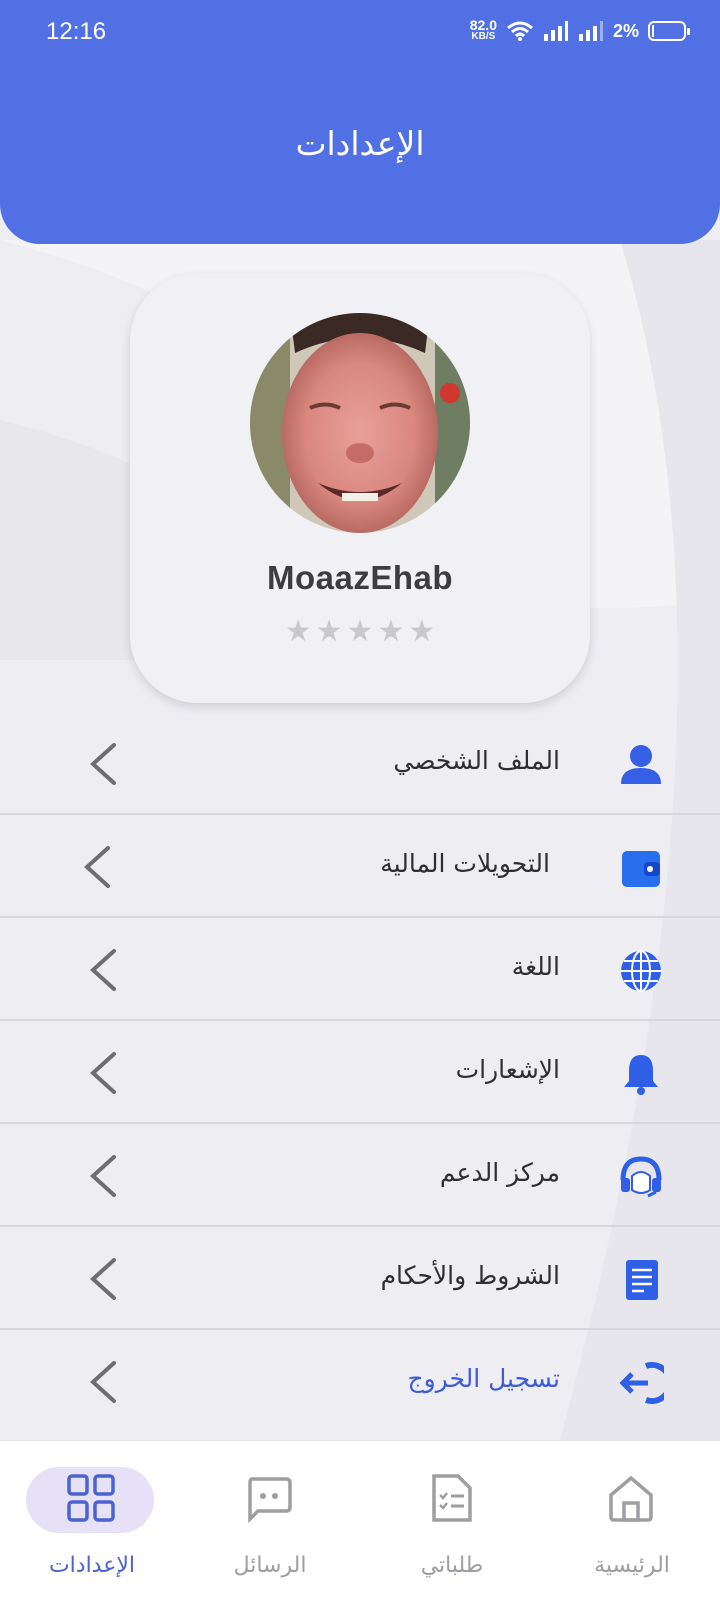  I want to click on menu-item-label: اللغة, so click(535, 966).